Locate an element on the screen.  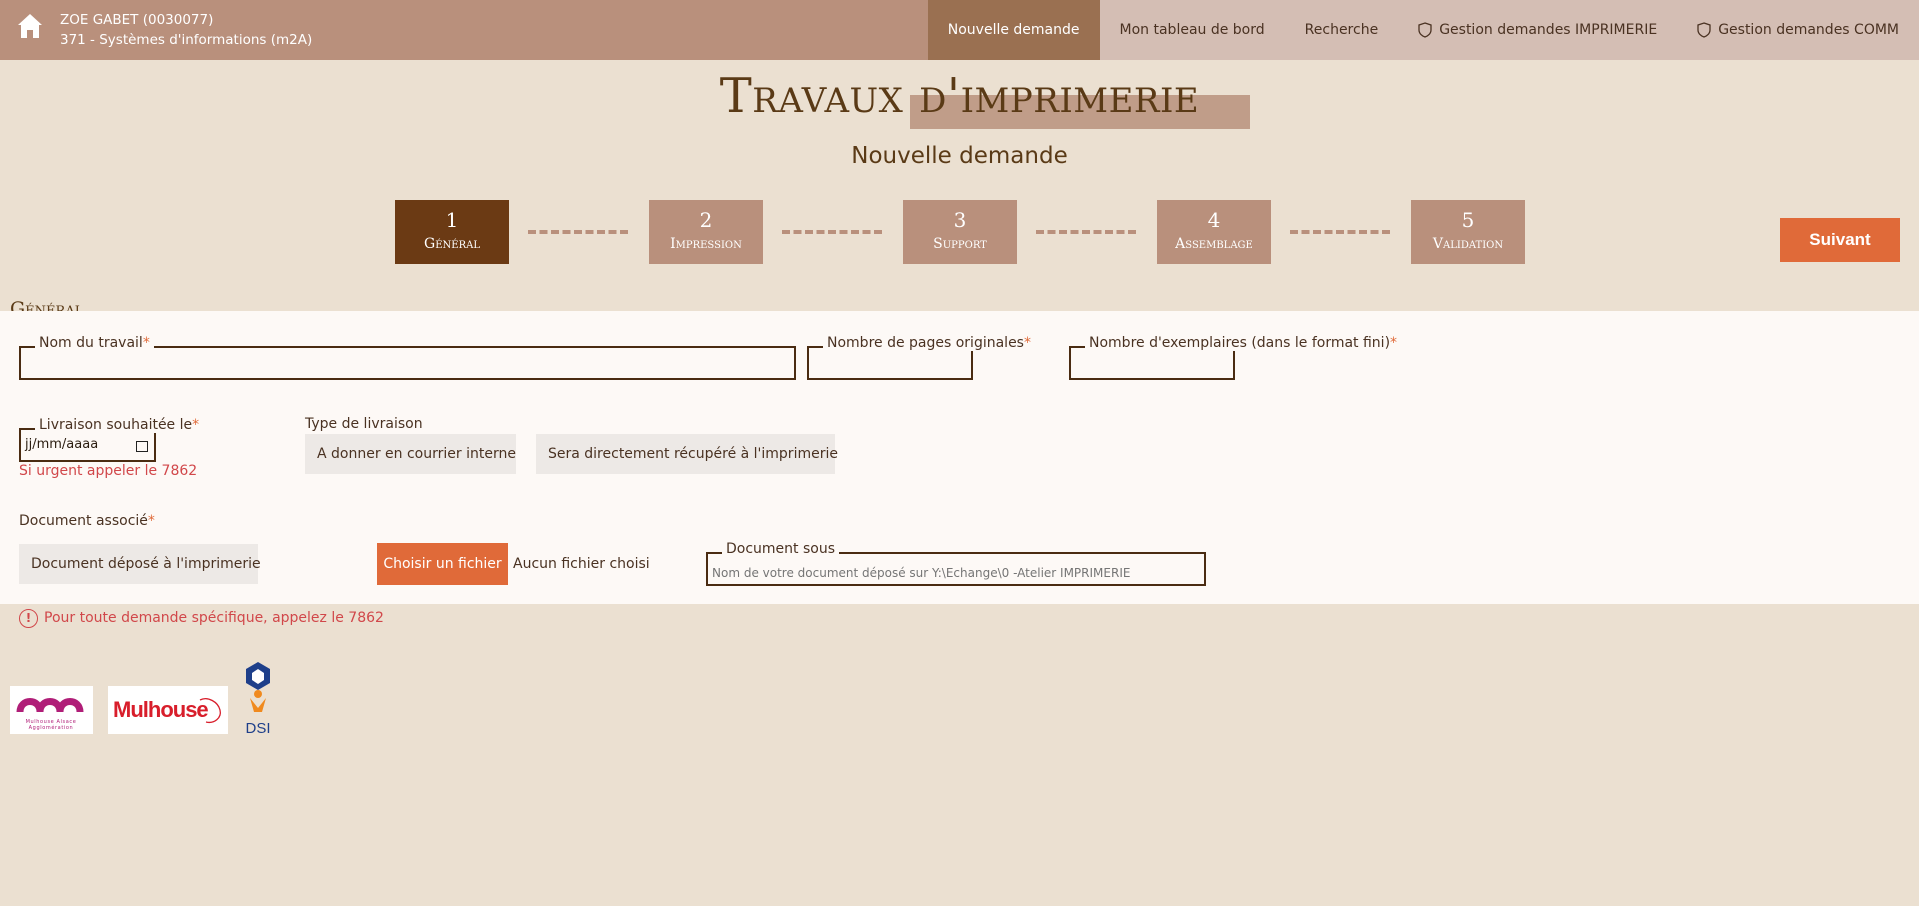
home-icon is located at coordinates (30, 26).